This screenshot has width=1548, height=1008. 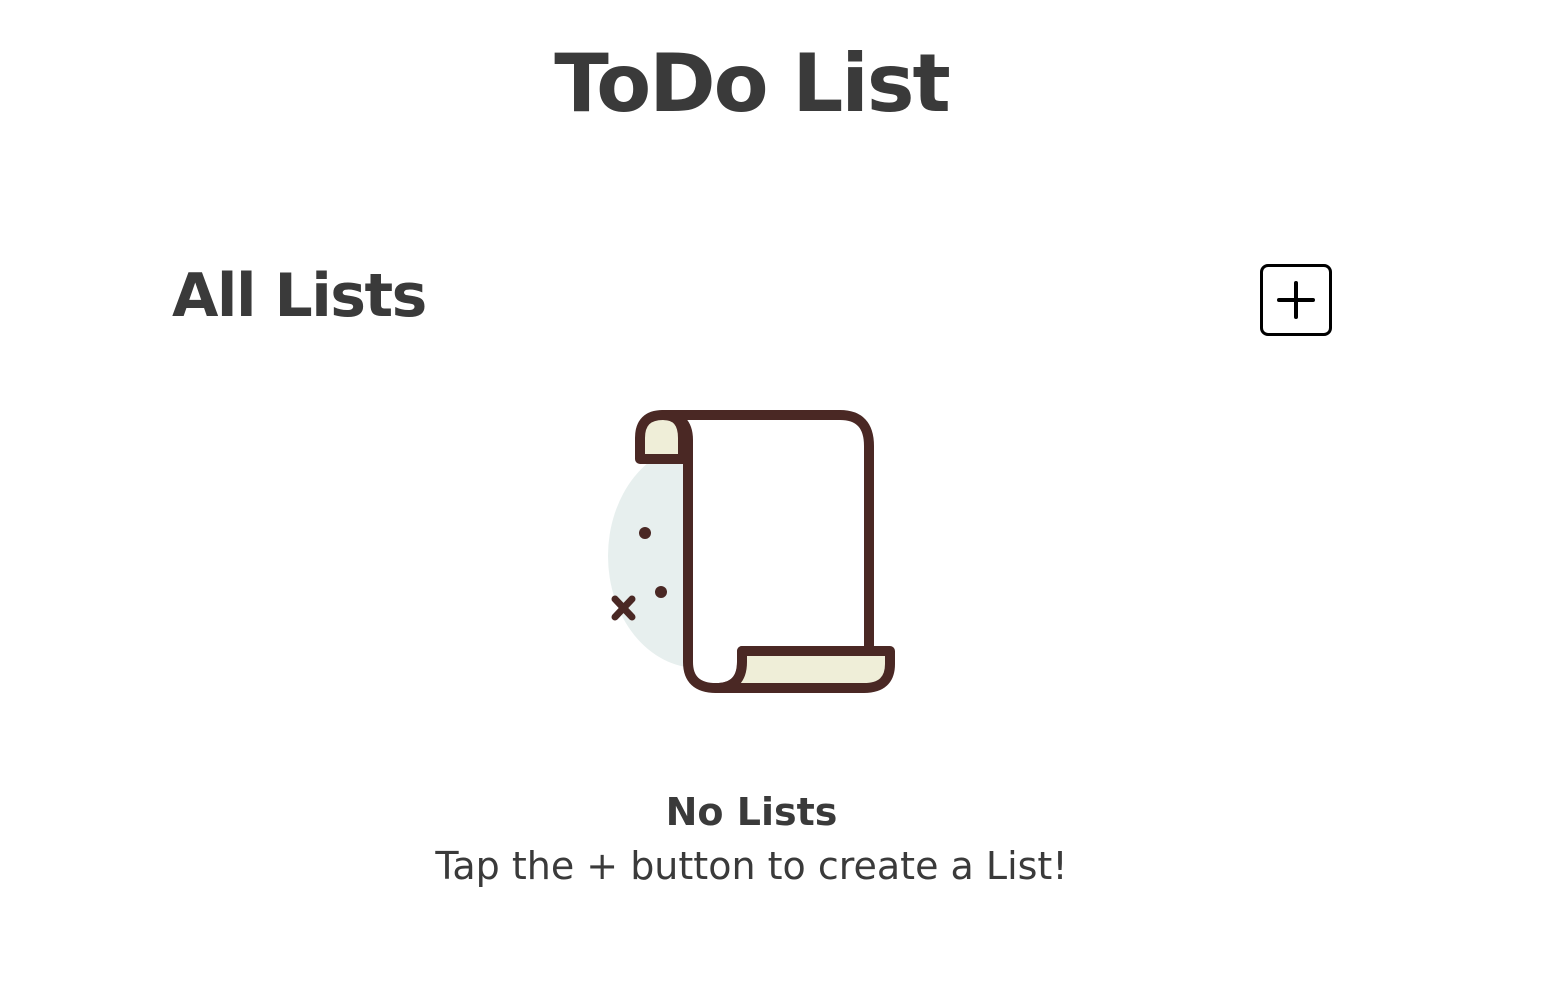 I want to click on scroll-icon, so click(x=751, y=551).